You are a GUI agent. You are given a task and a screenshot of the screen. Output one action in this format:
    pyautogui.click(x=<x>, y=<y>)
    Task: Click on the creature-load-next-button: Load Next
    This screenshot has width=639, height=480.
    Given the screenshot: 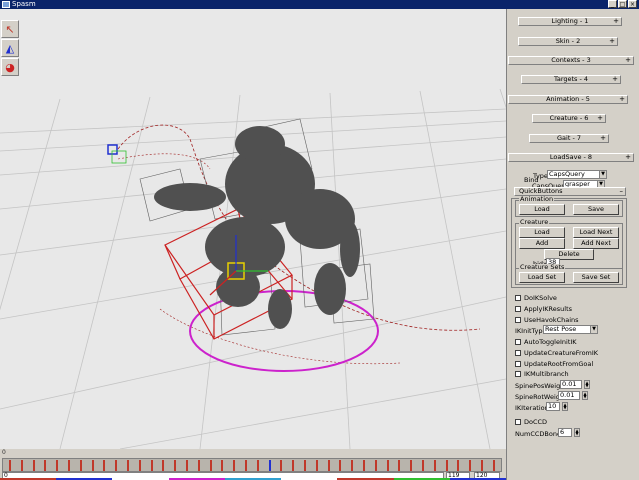 What is the action you would take?
    pyautogui.click(x=596, y=232)
    